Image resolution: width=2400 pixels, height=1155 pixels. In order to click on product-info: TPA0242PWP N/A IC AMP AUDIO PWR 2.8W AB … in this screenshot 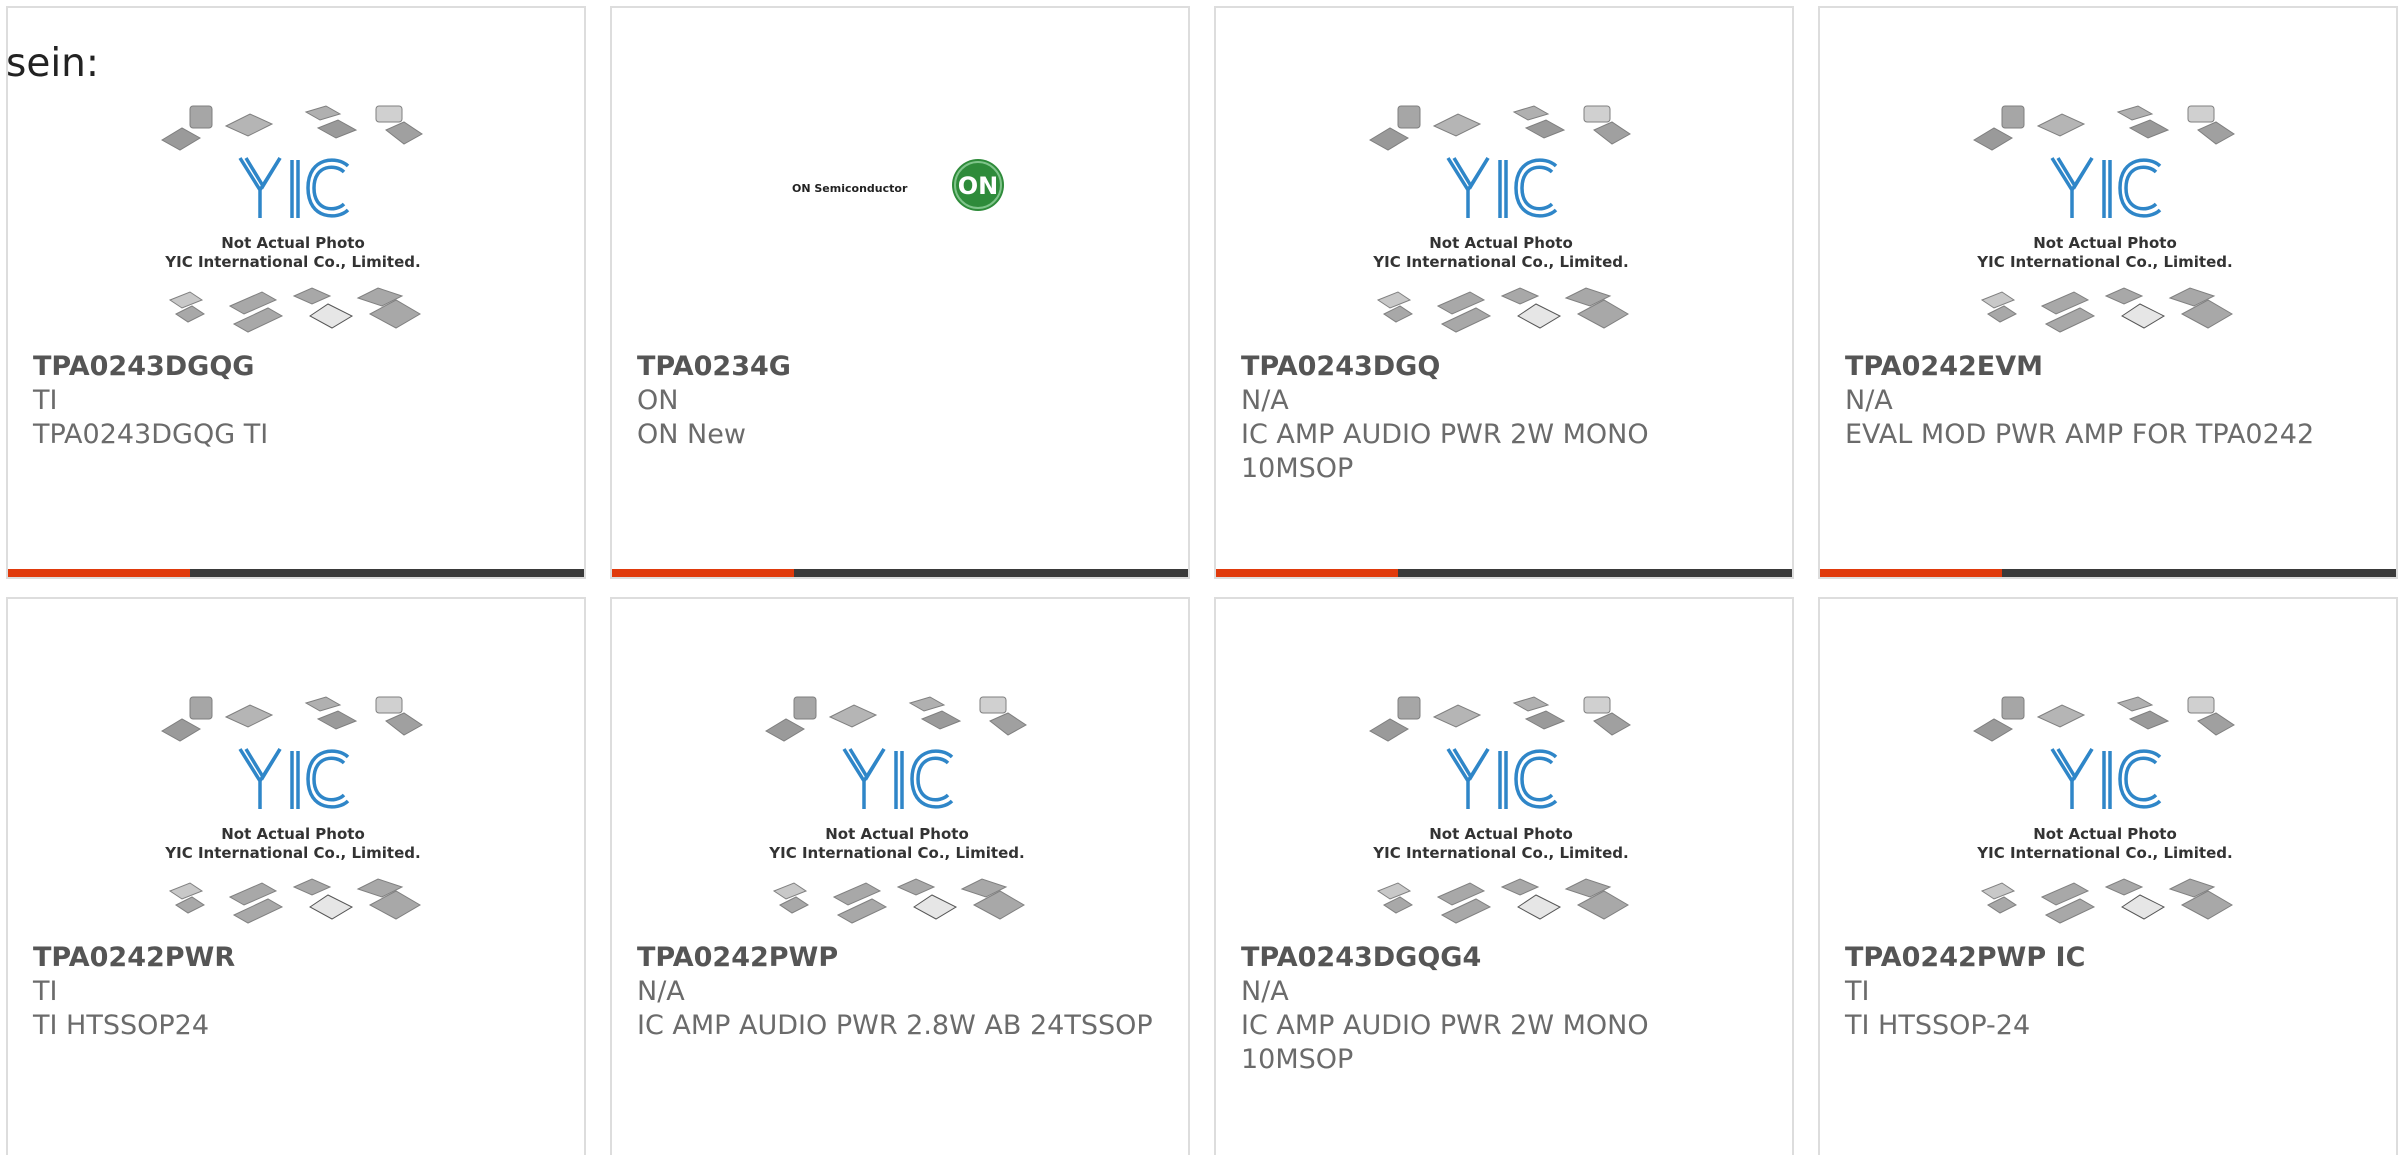, I will do `click(897, 992)`.